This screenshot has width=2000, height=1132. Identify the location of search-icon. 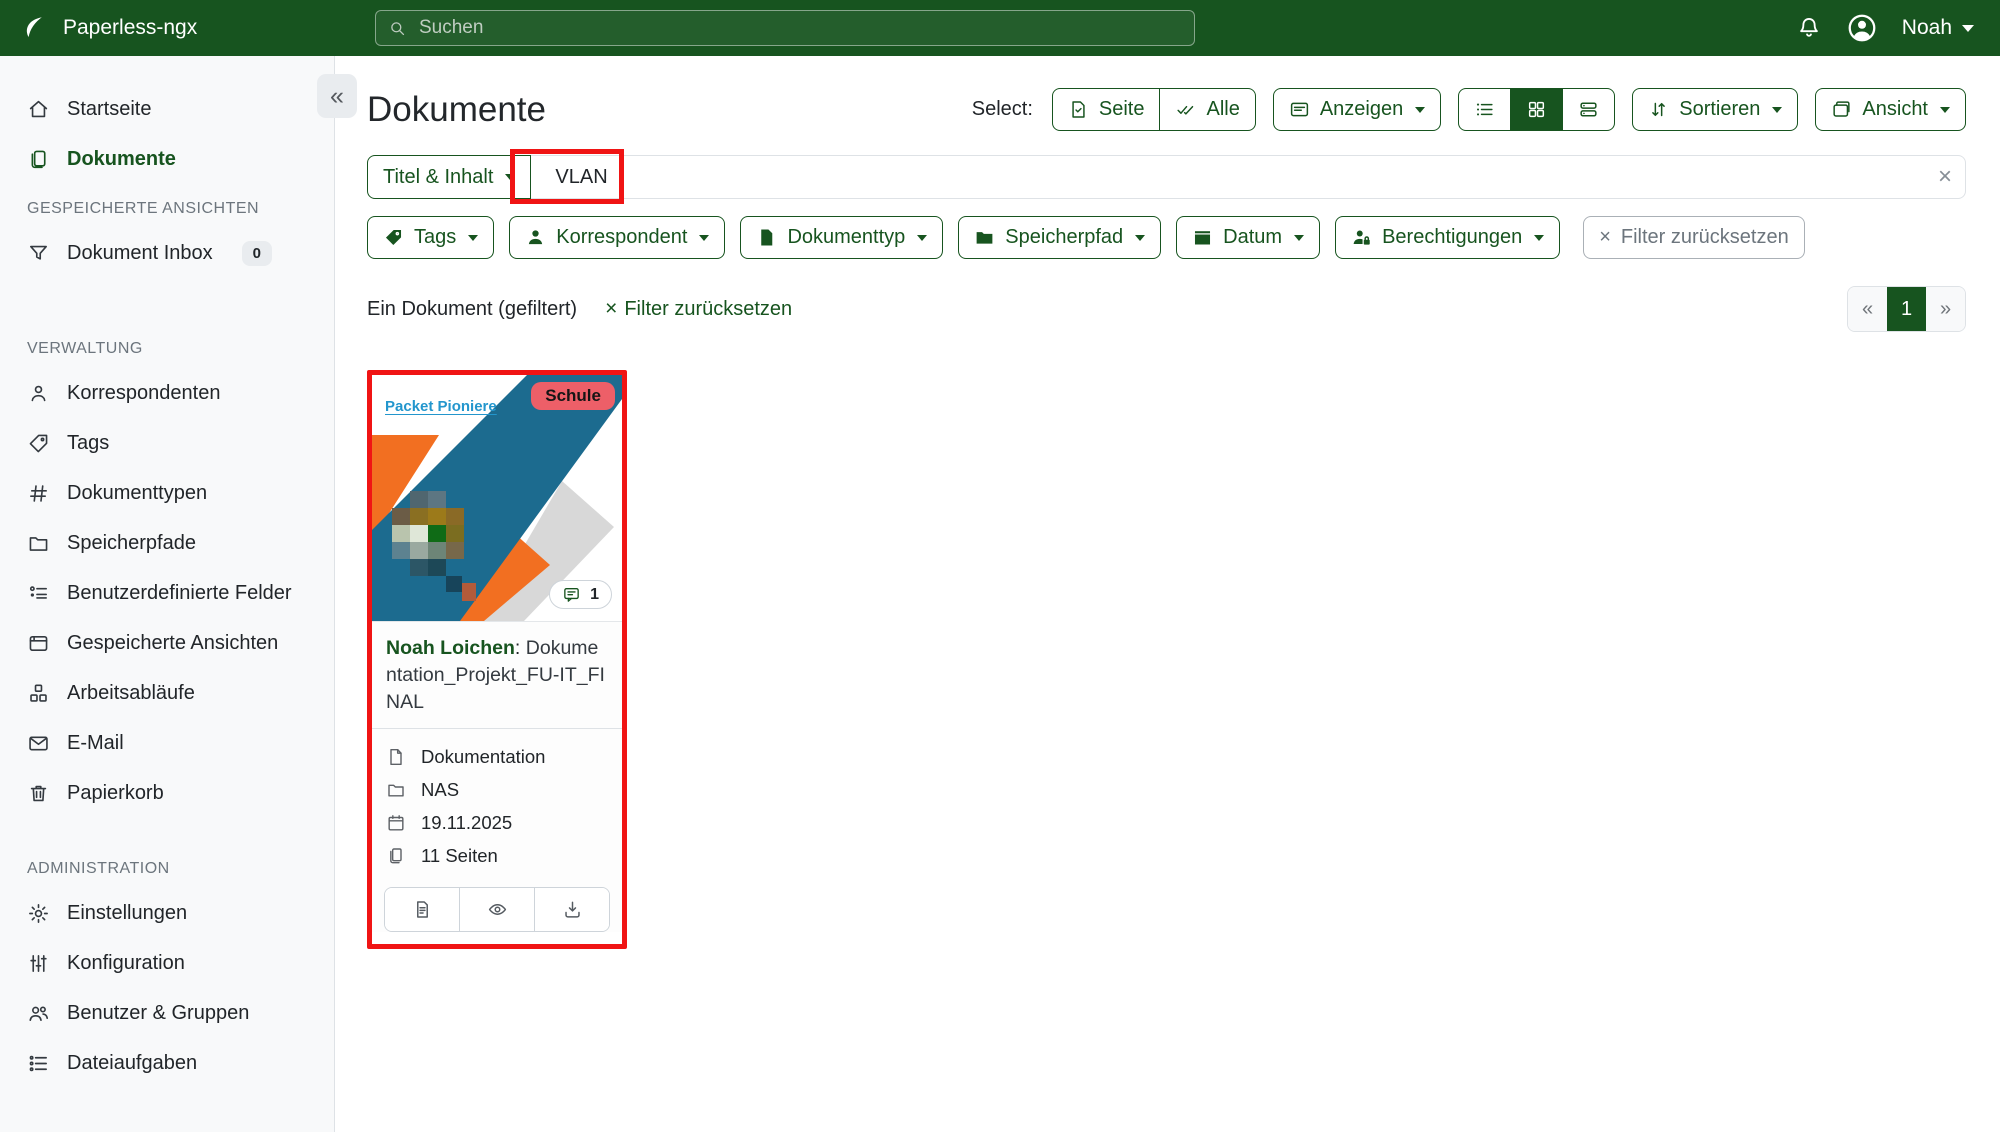
(398, 28).